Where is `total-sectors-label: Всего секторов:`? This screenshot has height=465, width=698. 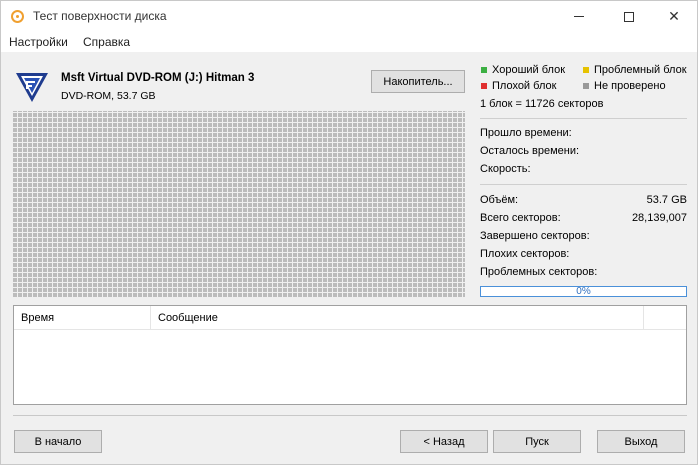 total-sectors-label: Всего секторов: is located at coordinates (520, 218).